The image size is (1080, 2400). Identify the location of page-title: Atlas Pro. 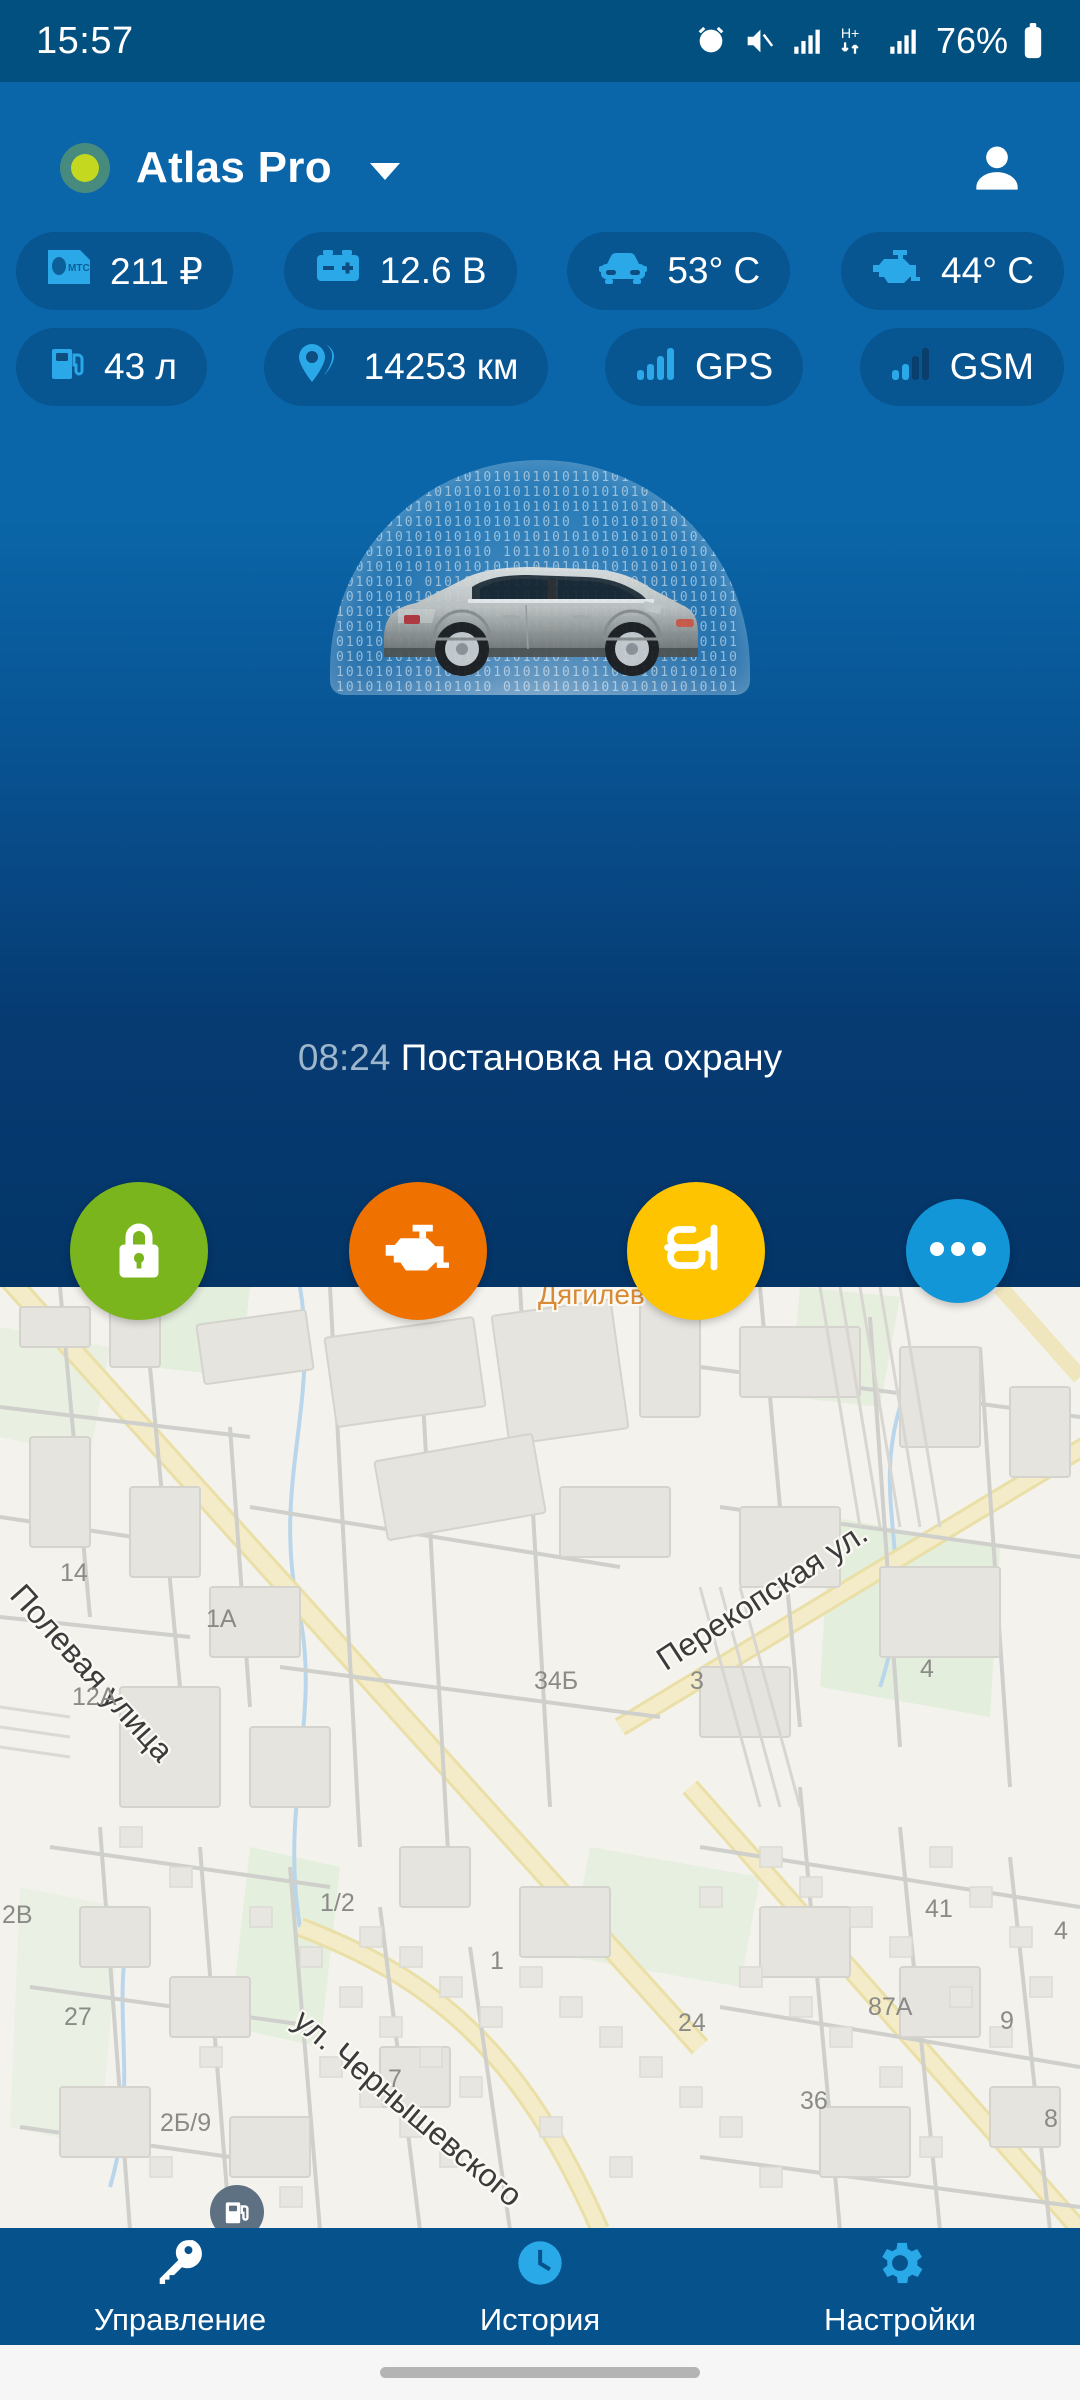
(234, 167).